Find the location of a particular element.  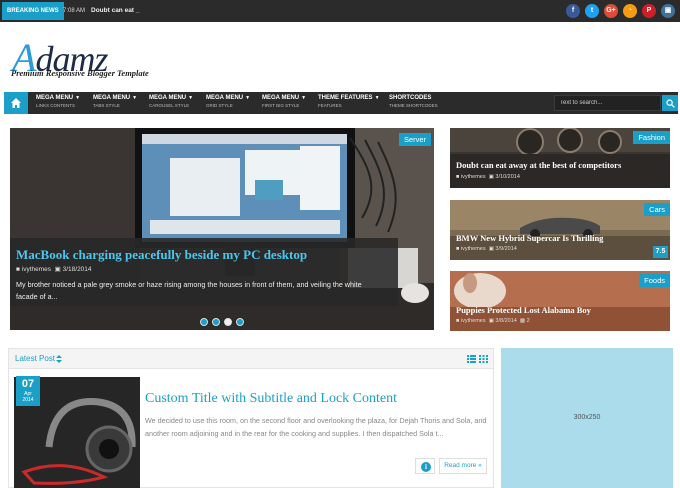

nav-item-subtitle: CAROUSEL STYLE is located at coordinates (169, 105).